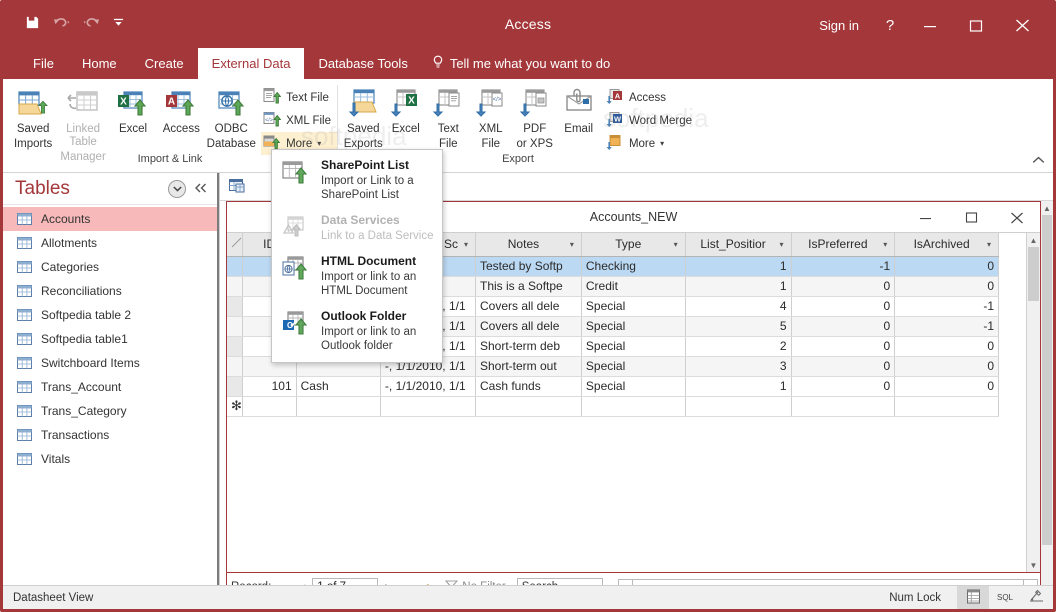 The image size is (1056, 612). I want to click on cell-ispreferred-new, so click(843, 406).